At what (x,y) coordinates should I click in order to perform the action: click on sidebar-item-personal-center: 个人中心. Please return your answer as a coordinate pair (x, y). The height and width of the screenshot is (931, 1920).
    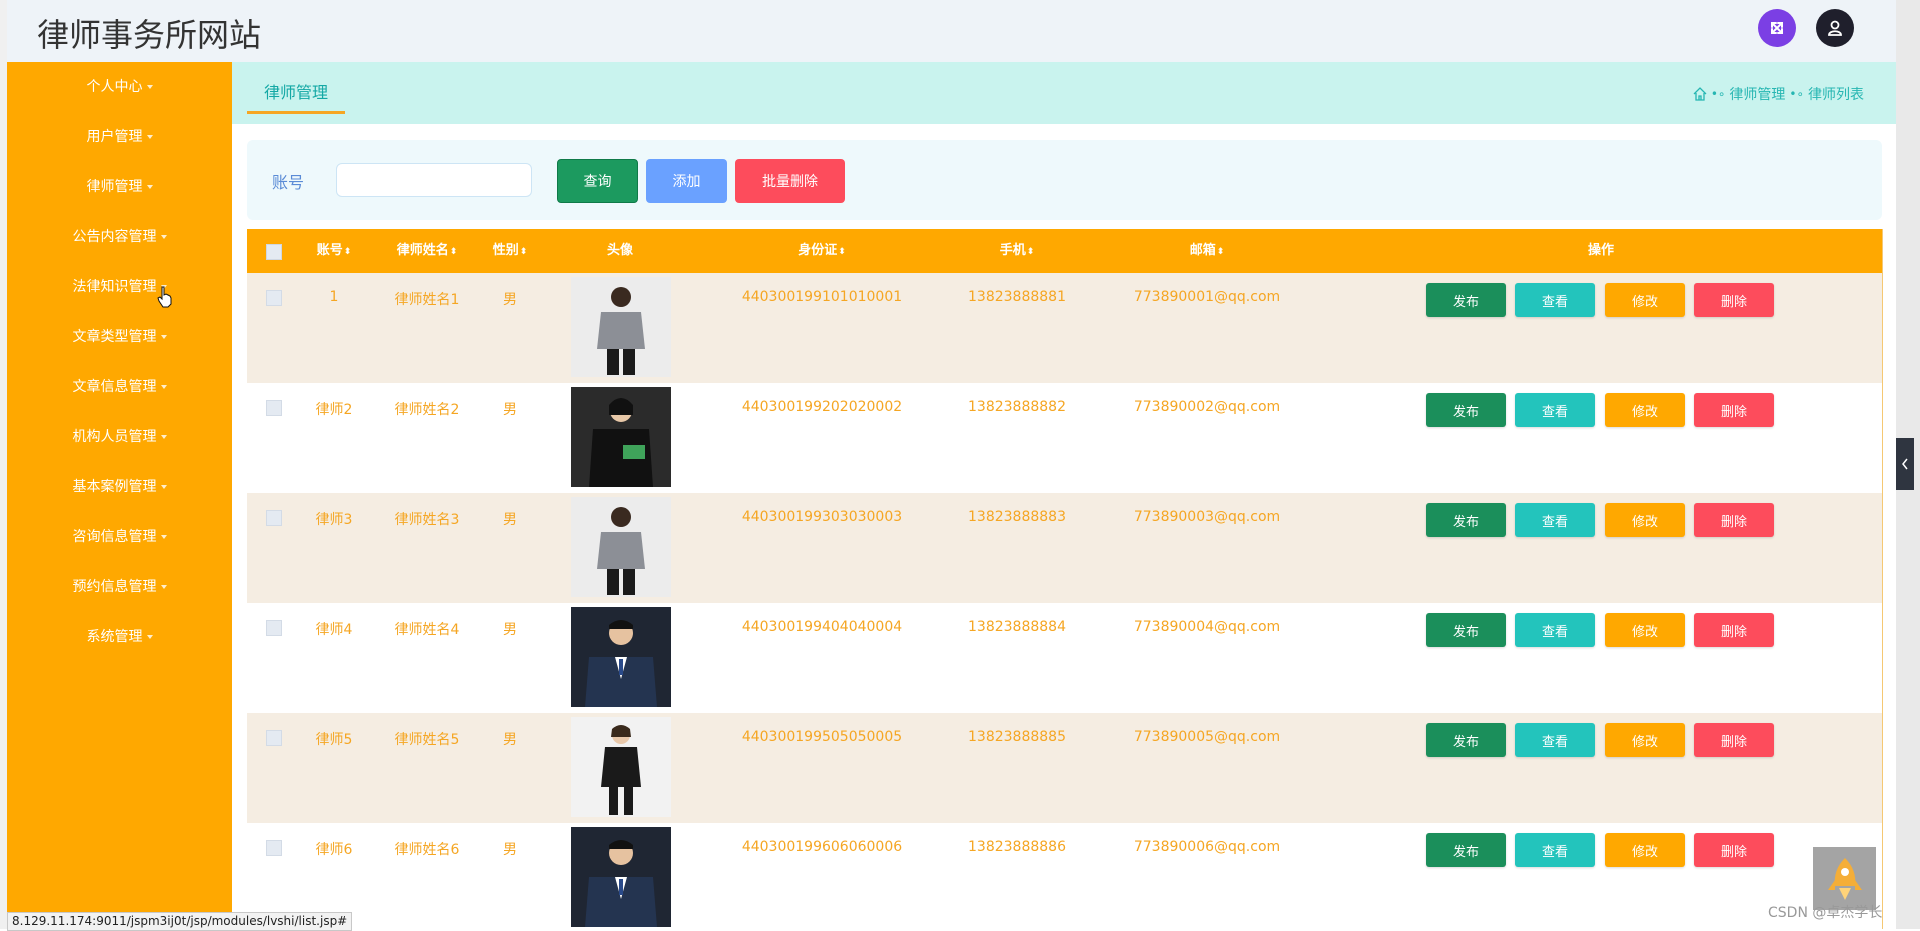
    Looking at the image, I should click on (119, 87).